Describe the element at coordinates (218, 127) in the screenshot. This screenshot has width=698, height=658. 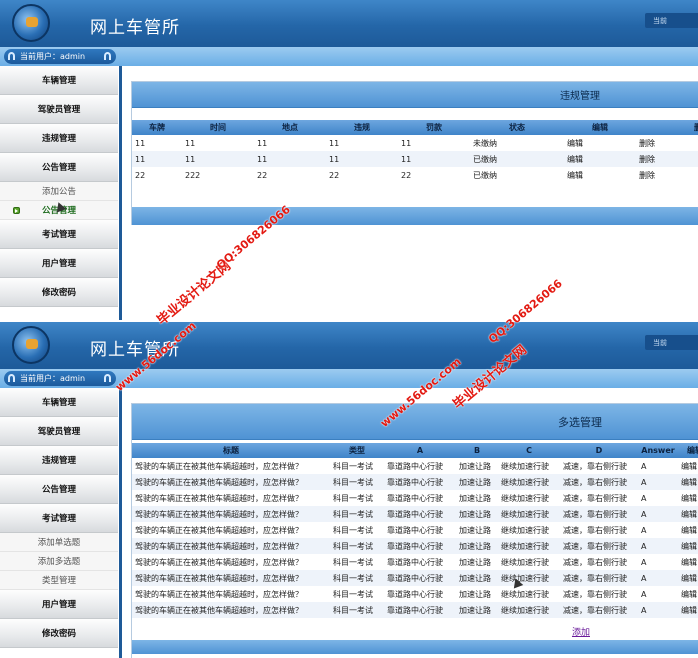
I see `column-header: 时间` at that location.